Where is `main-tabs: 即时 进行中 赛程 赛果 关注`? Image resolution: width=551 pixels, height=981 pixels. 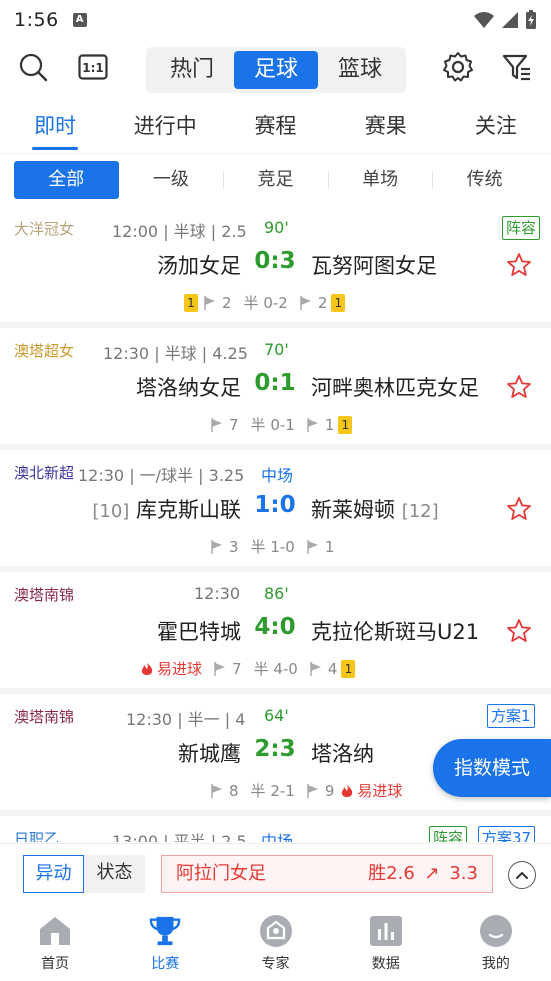 main-tabs: 即时 进行中 赛程 赛果 关注 is located at coordinates (275, 128).